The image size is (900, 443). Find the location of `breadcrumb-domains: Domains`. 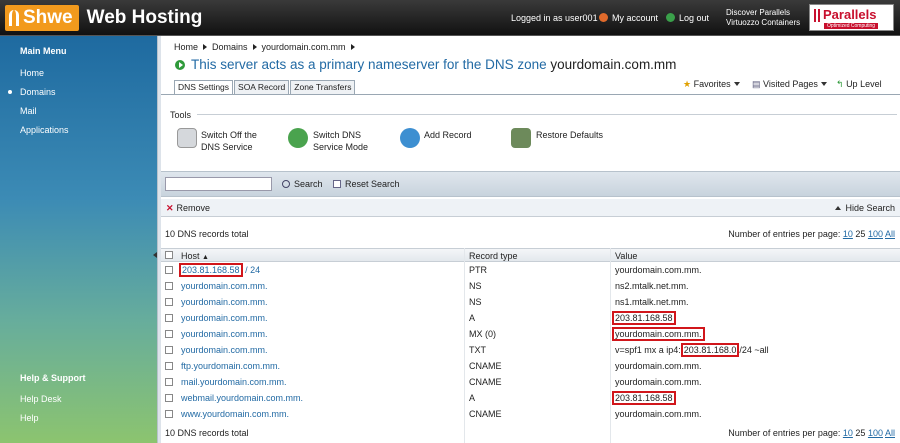

breadcrumb-domains: Domains is located at coordinates (230, 47).